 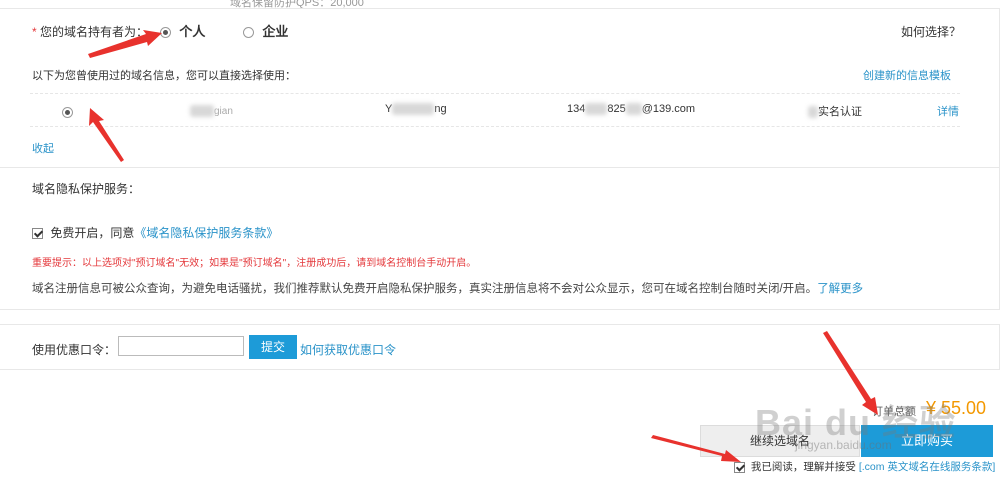 What do you see at coordinates (37, 234) in the screenshot?
I see `privacy-checkbox` at bounding box center [37, 234].